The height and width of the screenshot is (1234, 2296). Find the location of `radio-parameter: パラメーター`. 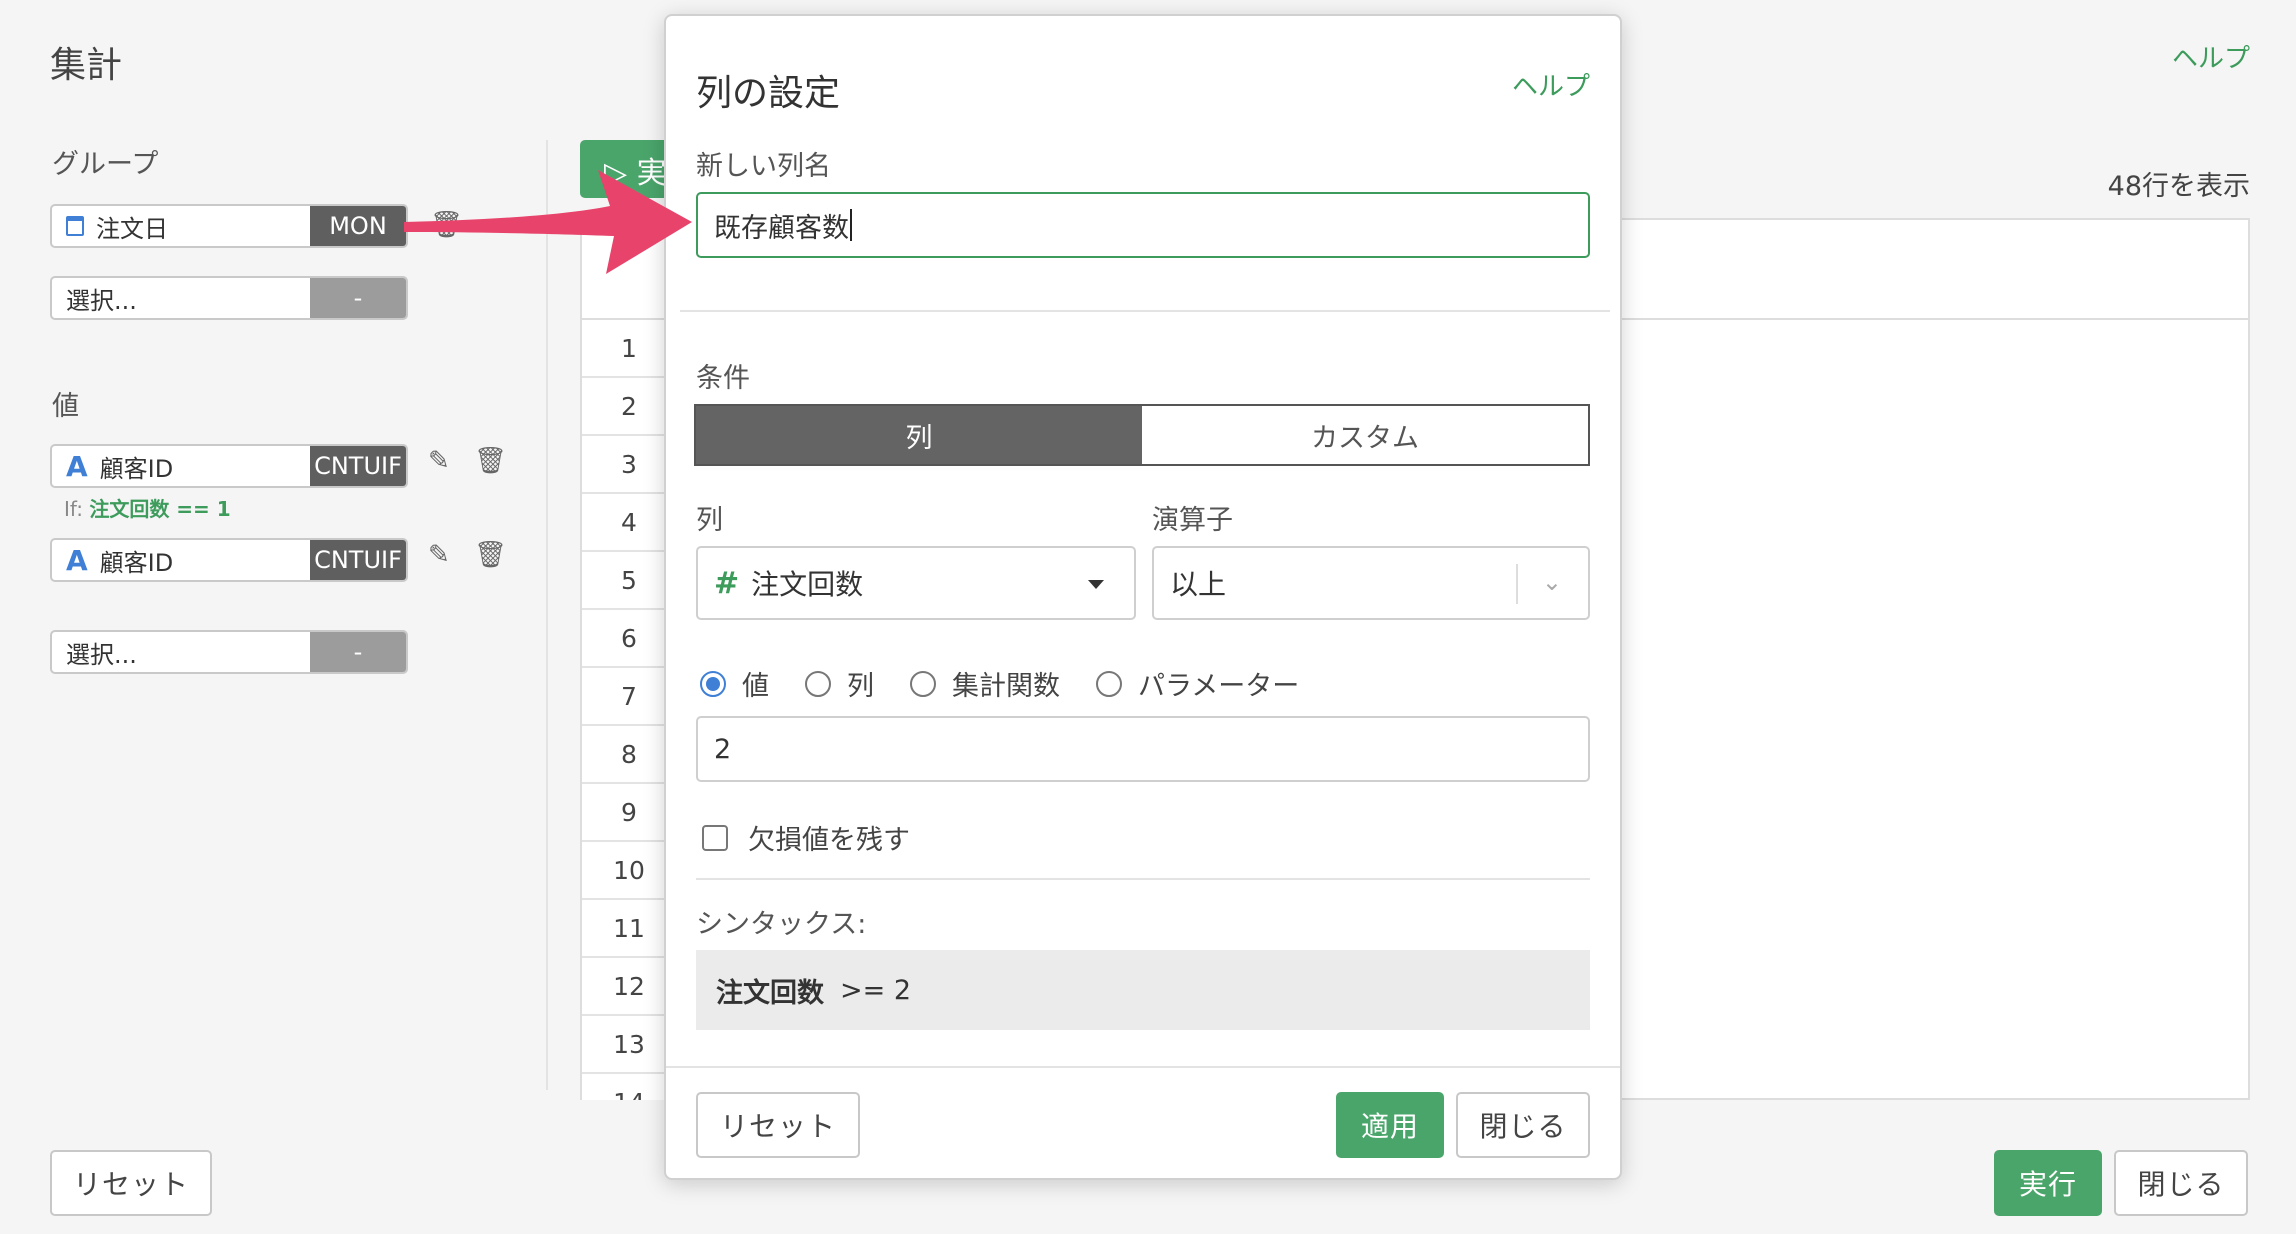

radio-parameter: パラメーター is located at coordinates (1197, 683).